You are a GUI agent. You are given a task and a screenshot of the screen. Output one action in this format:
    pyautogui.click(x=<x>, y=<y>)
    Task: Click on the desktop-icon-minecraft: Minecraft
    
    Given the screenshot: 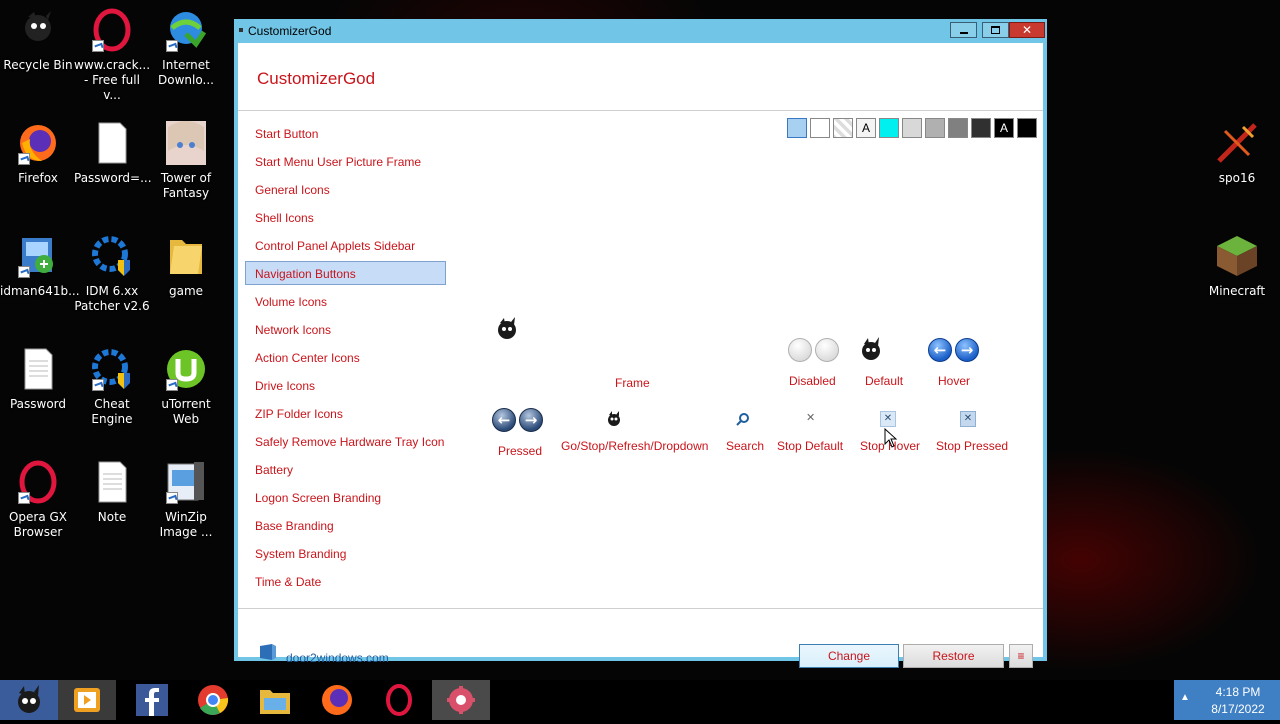 What is the action you would take?
    pyautogui.click(x=1237, y=266)
    